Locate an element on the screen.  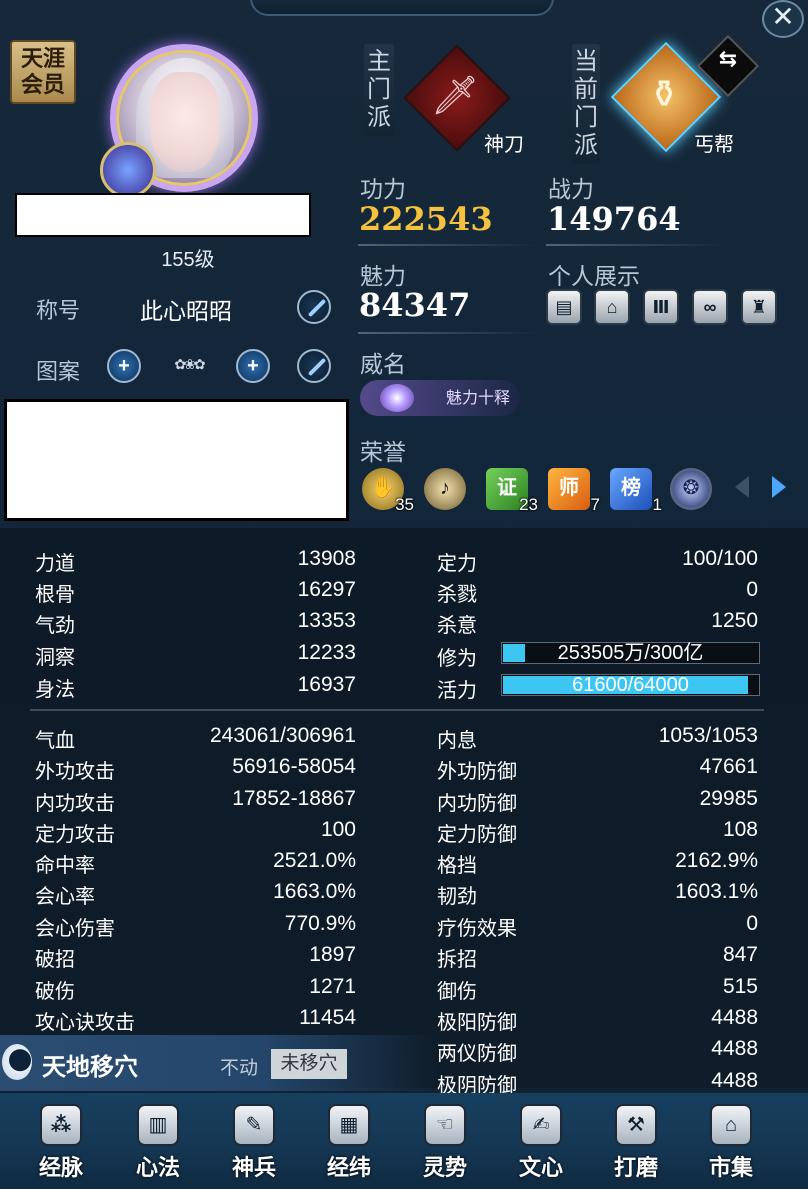
attr-label: 格挡 is located at coordinates (457, 866).